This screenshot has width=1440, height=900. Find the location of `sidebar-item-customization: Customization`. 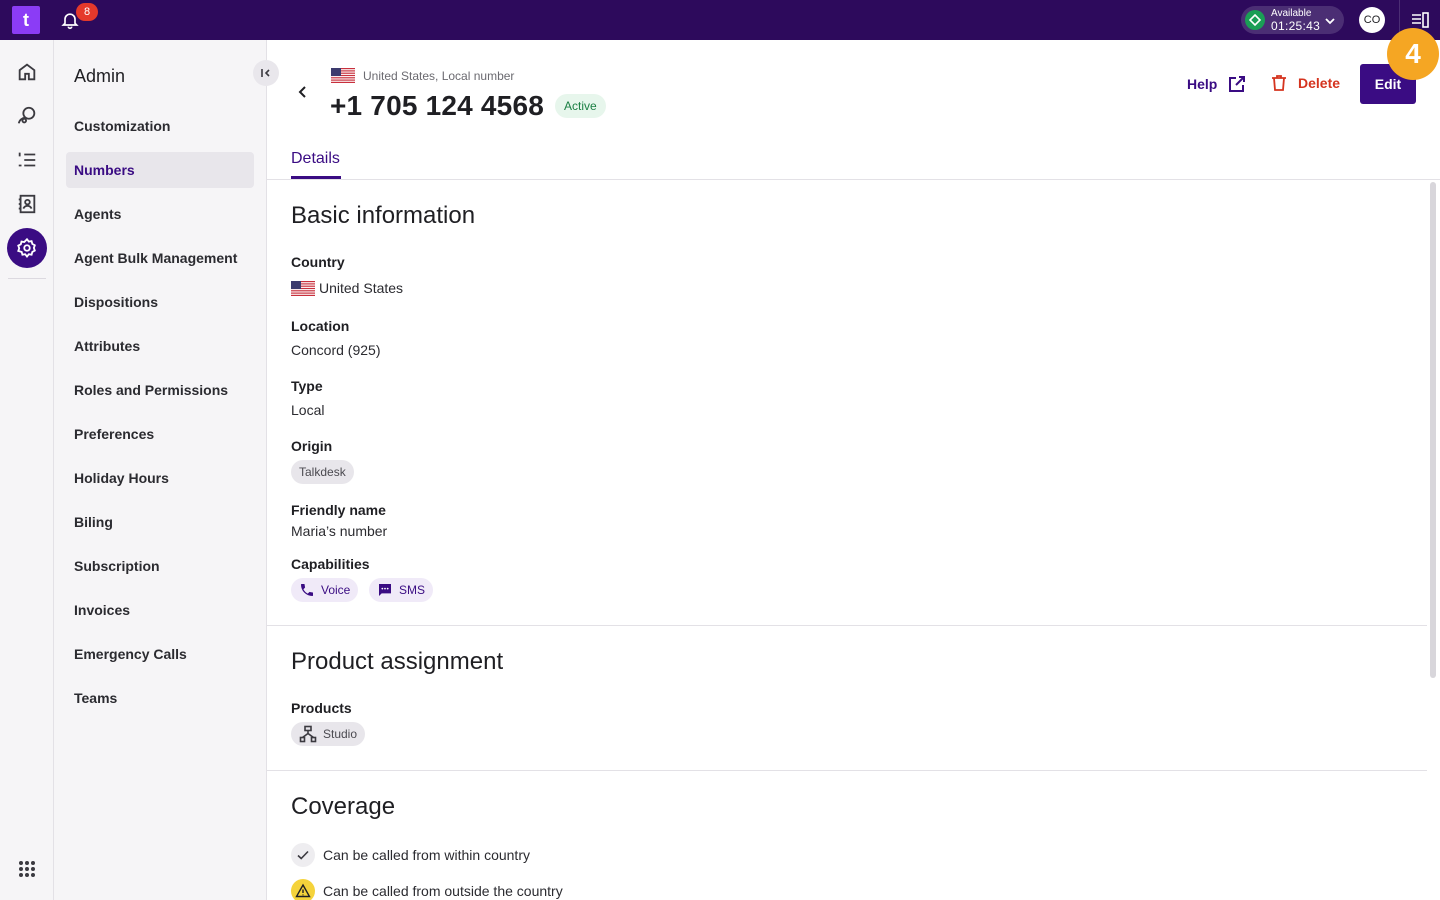

sidebar-item-customization: Customization is located at coordinates (160, 126).